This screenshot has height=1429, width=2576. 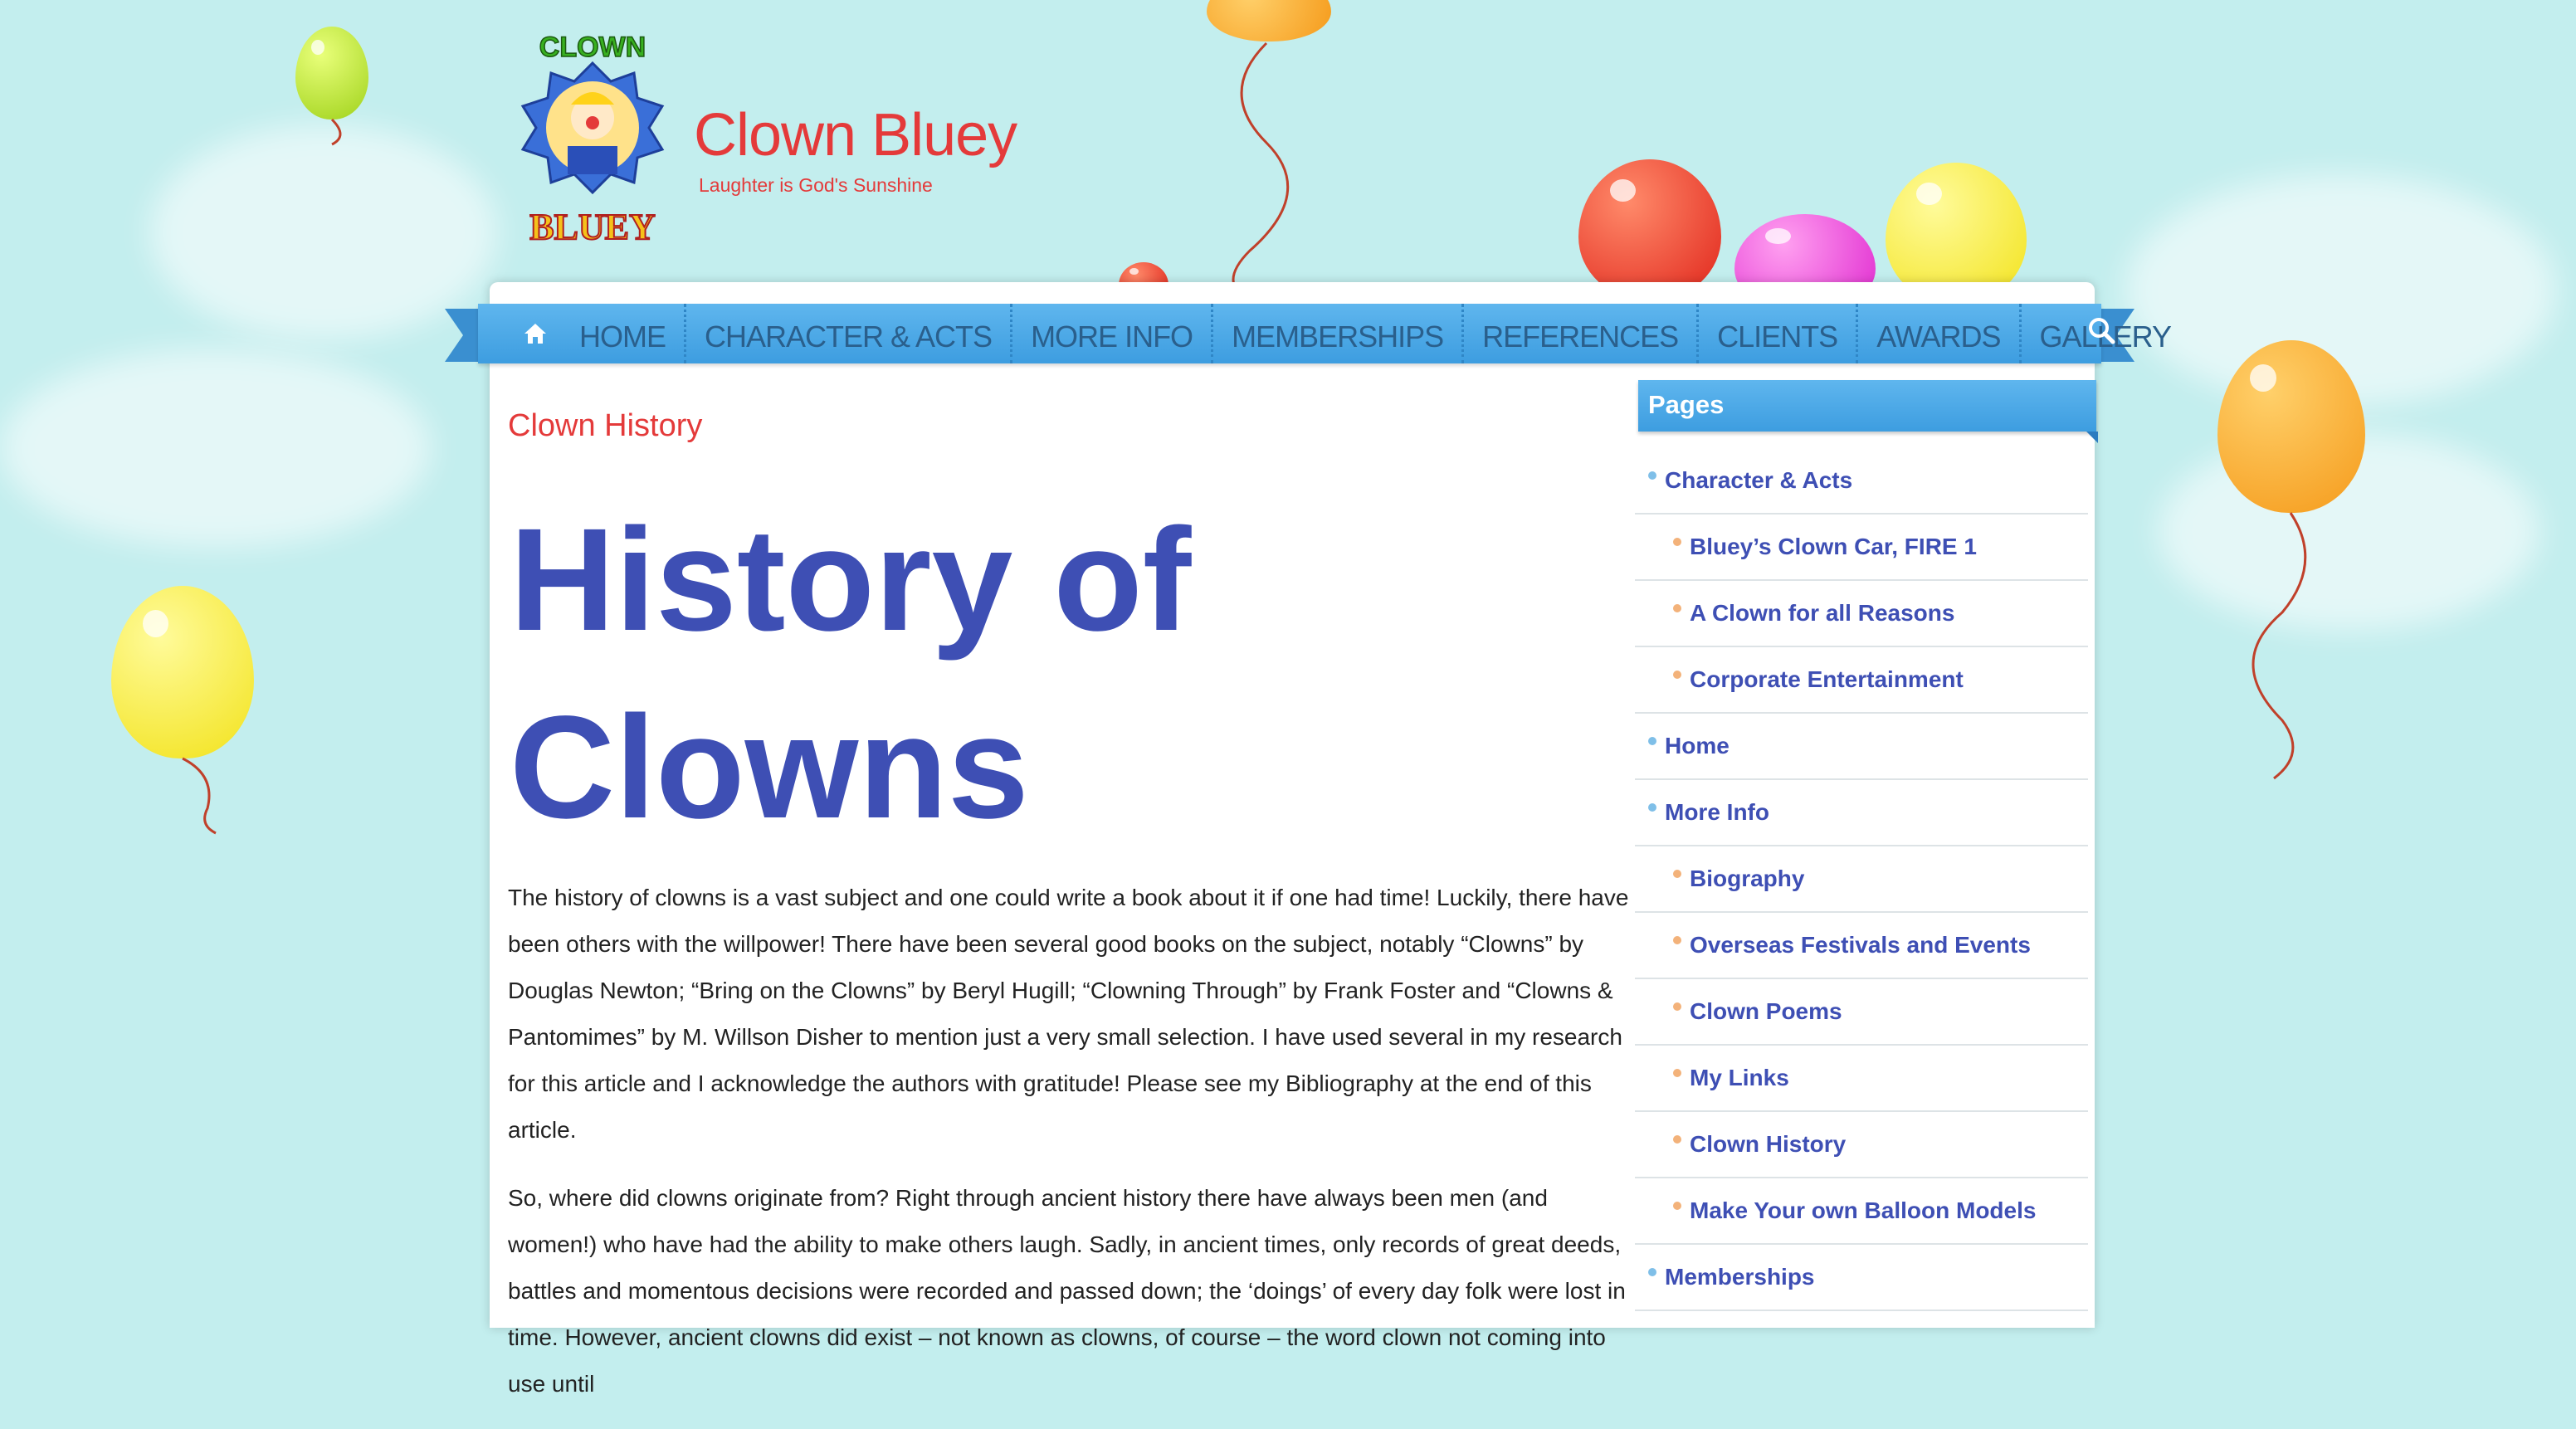 I want to click on nav-item-character-acts: CHARACTER & ACTS, so click(x=849, y=333).